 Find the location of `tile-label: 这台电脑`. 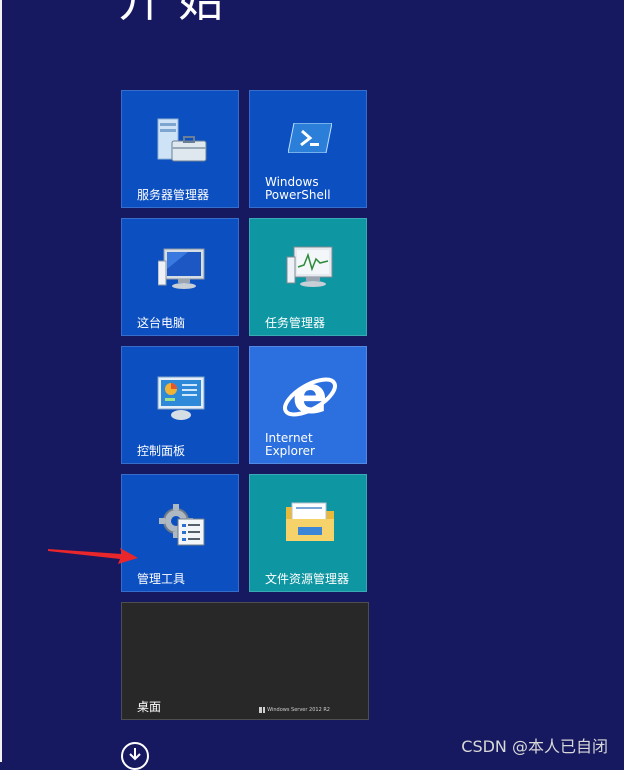

tile-label: 这台电脑 is located at coordinates (161, 323).